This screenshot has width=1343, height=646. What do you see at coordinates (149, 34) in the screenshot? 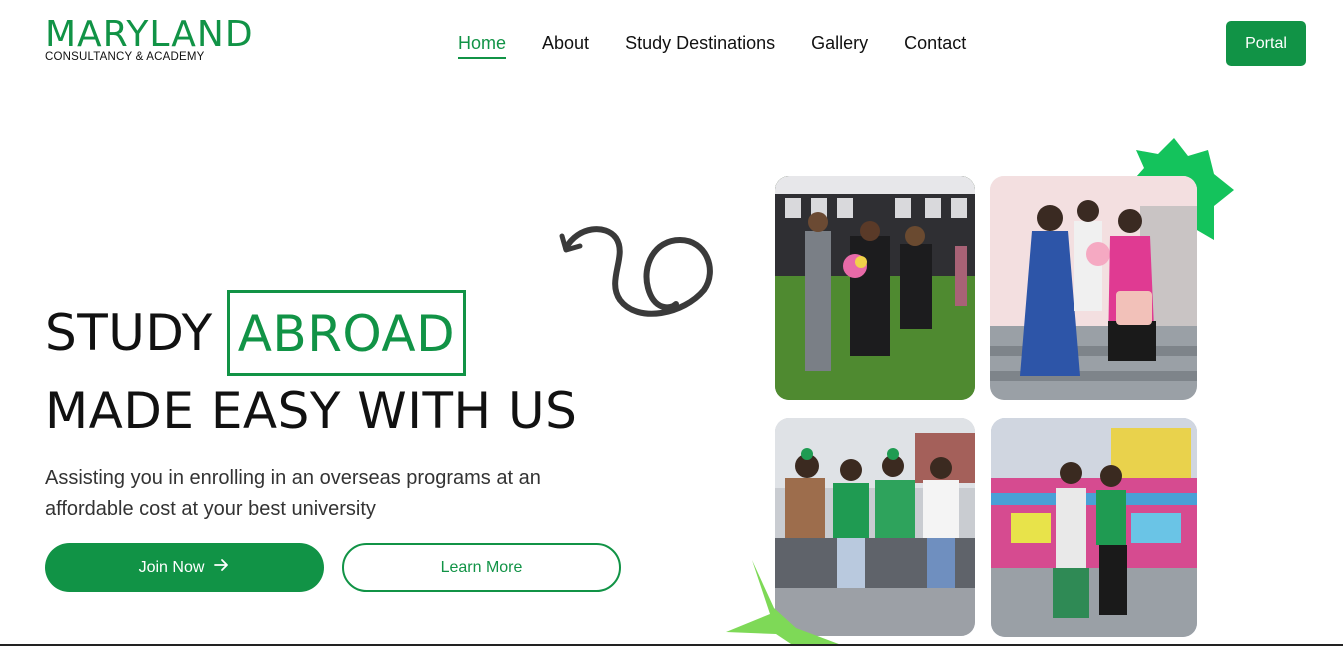
I see `brand-name: MARYLAND` at bounding box center [149, 34].